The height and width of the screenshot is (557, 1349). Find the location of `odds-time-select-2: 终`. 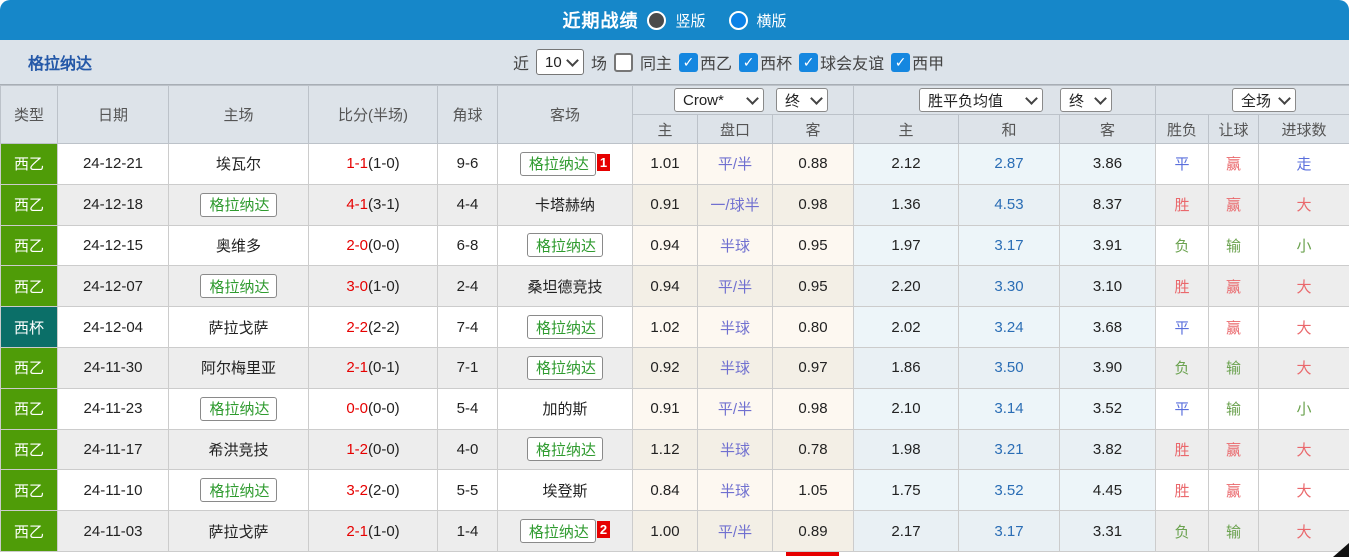

odds-time-select-2: 终 is located at coordinates (1086, 100).